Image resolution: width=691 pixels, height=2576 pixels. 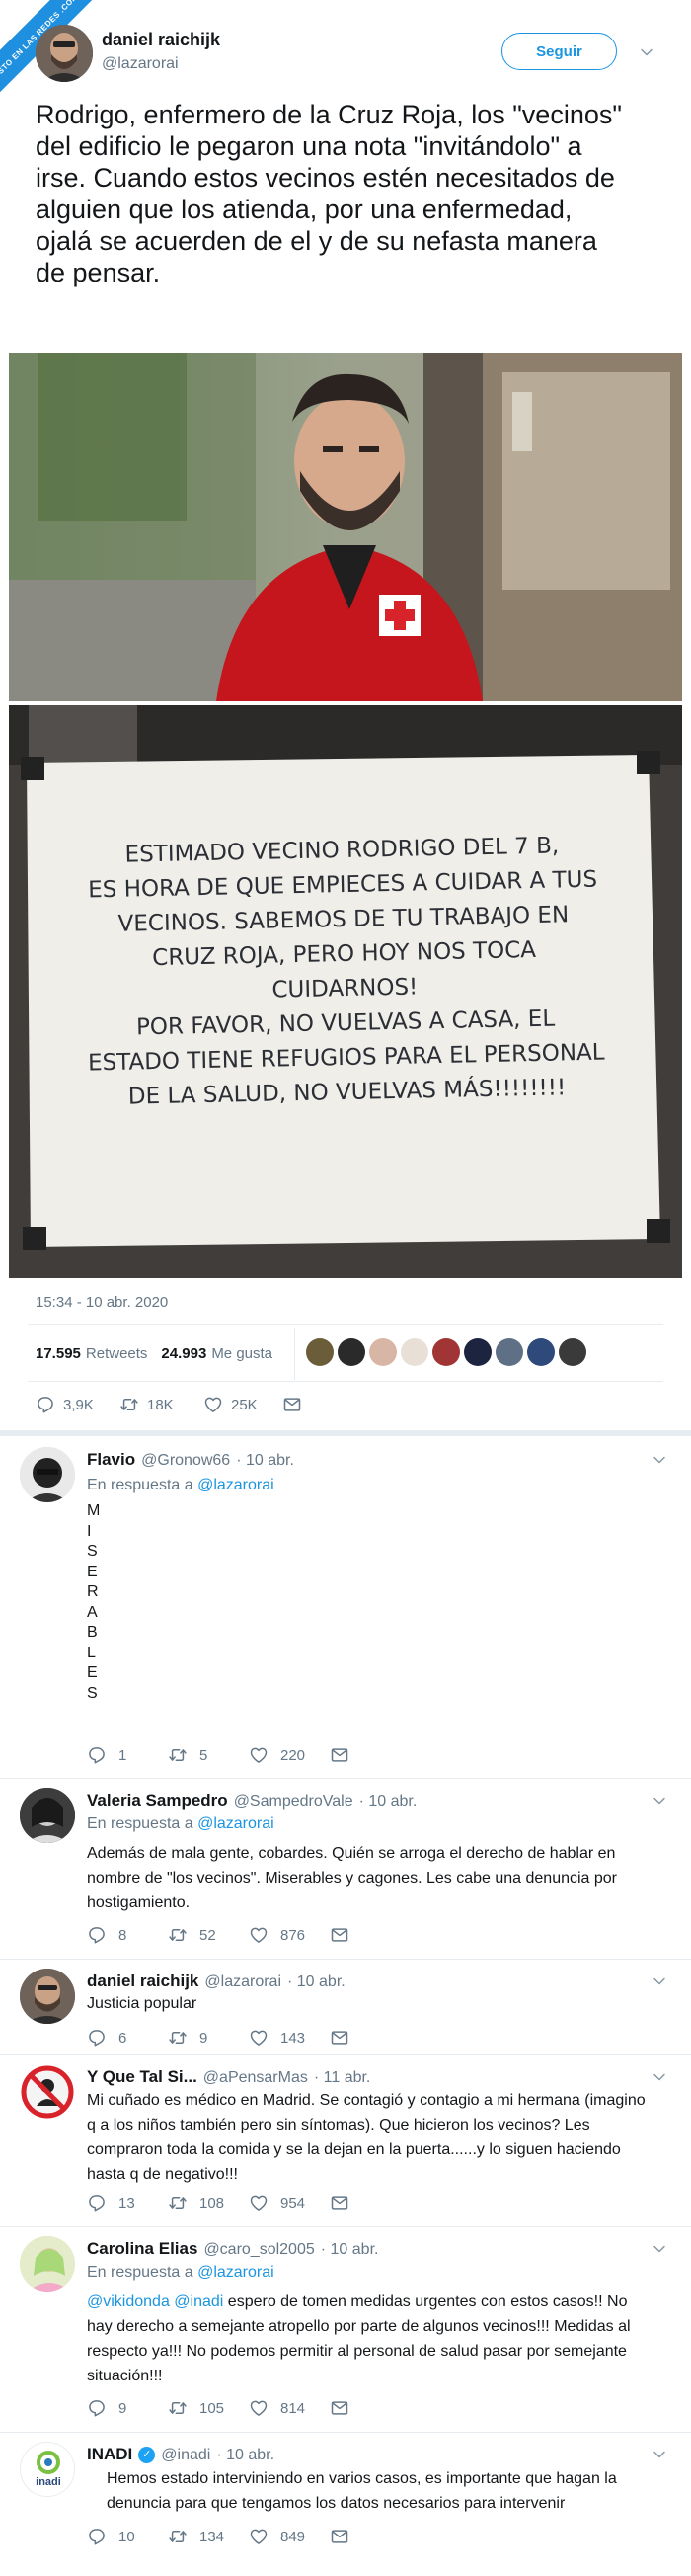 What do you see at coordinates (208, 2408) in the screenshot?
I see `retweet-button: 105` at bounding box center [208, 2408].